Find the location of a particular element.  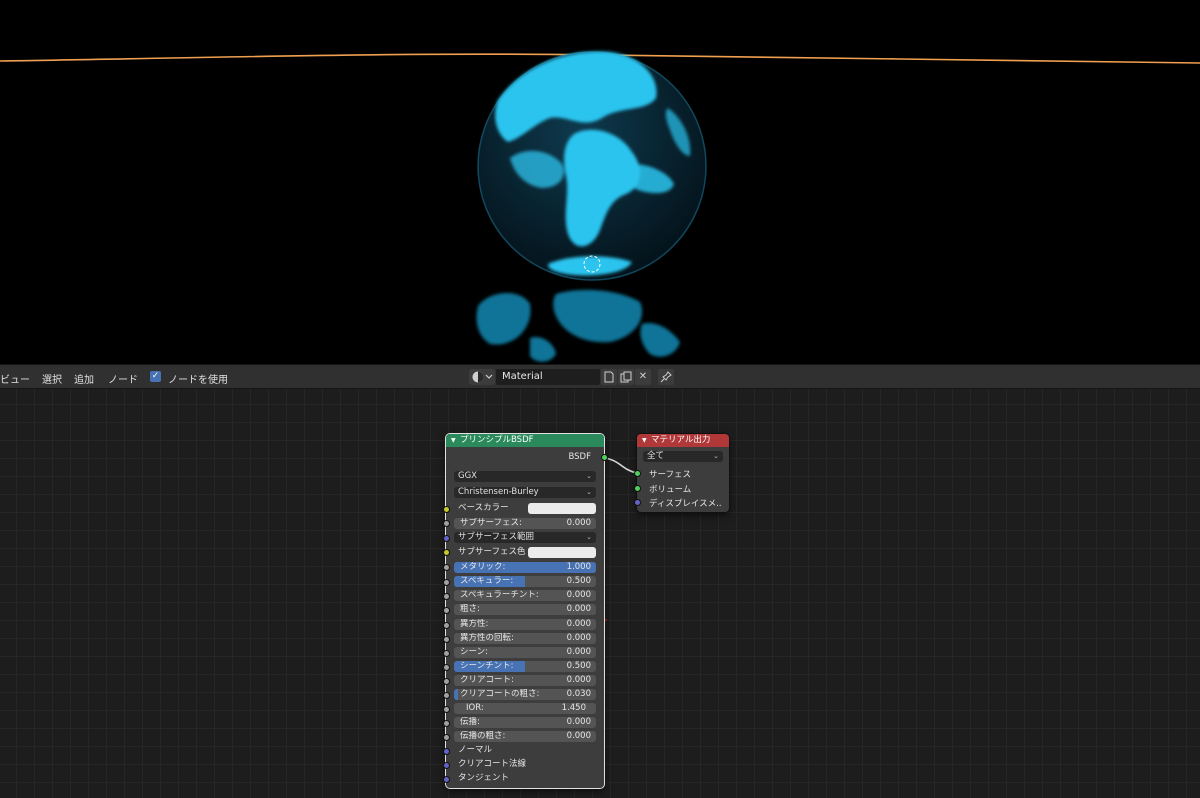

sheen-tint-field: シーンチント: 0.500 is located at coordinates (525, 666).